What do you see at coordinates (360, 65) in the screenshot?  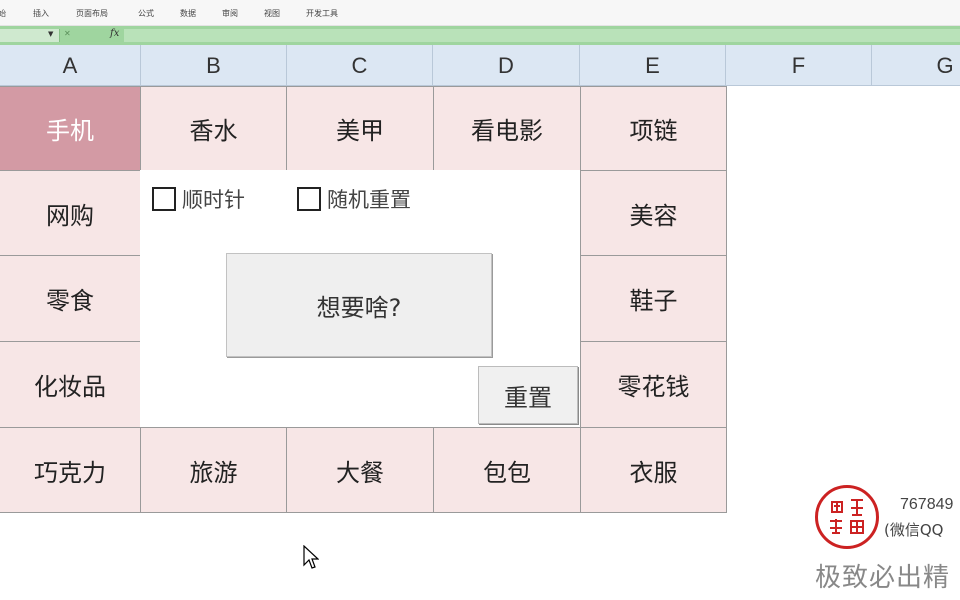 I see `column-header-c: C` at bounding box center [360, 65].